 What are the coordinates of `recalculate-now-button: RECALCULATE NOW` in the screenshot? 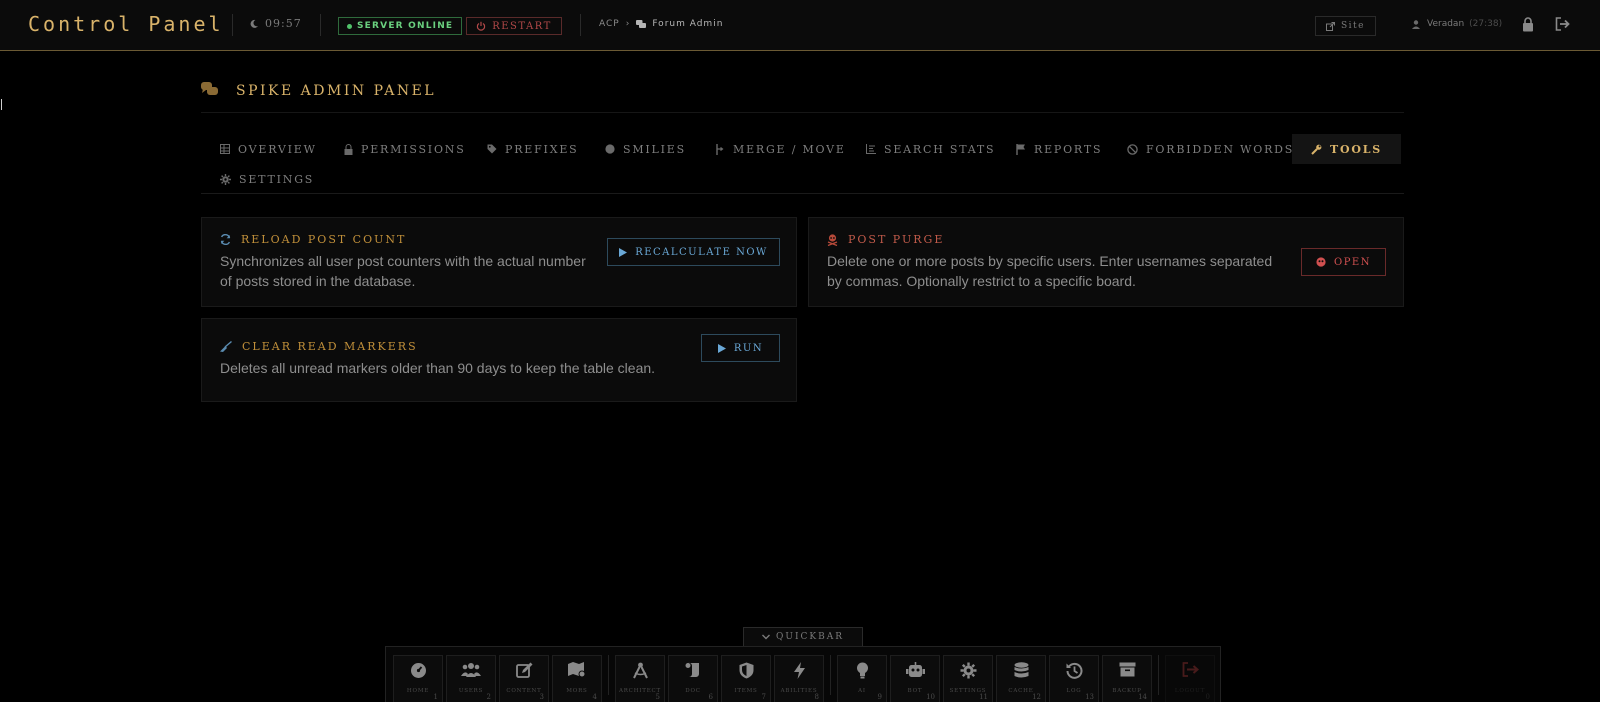 It's located at (693, 252).